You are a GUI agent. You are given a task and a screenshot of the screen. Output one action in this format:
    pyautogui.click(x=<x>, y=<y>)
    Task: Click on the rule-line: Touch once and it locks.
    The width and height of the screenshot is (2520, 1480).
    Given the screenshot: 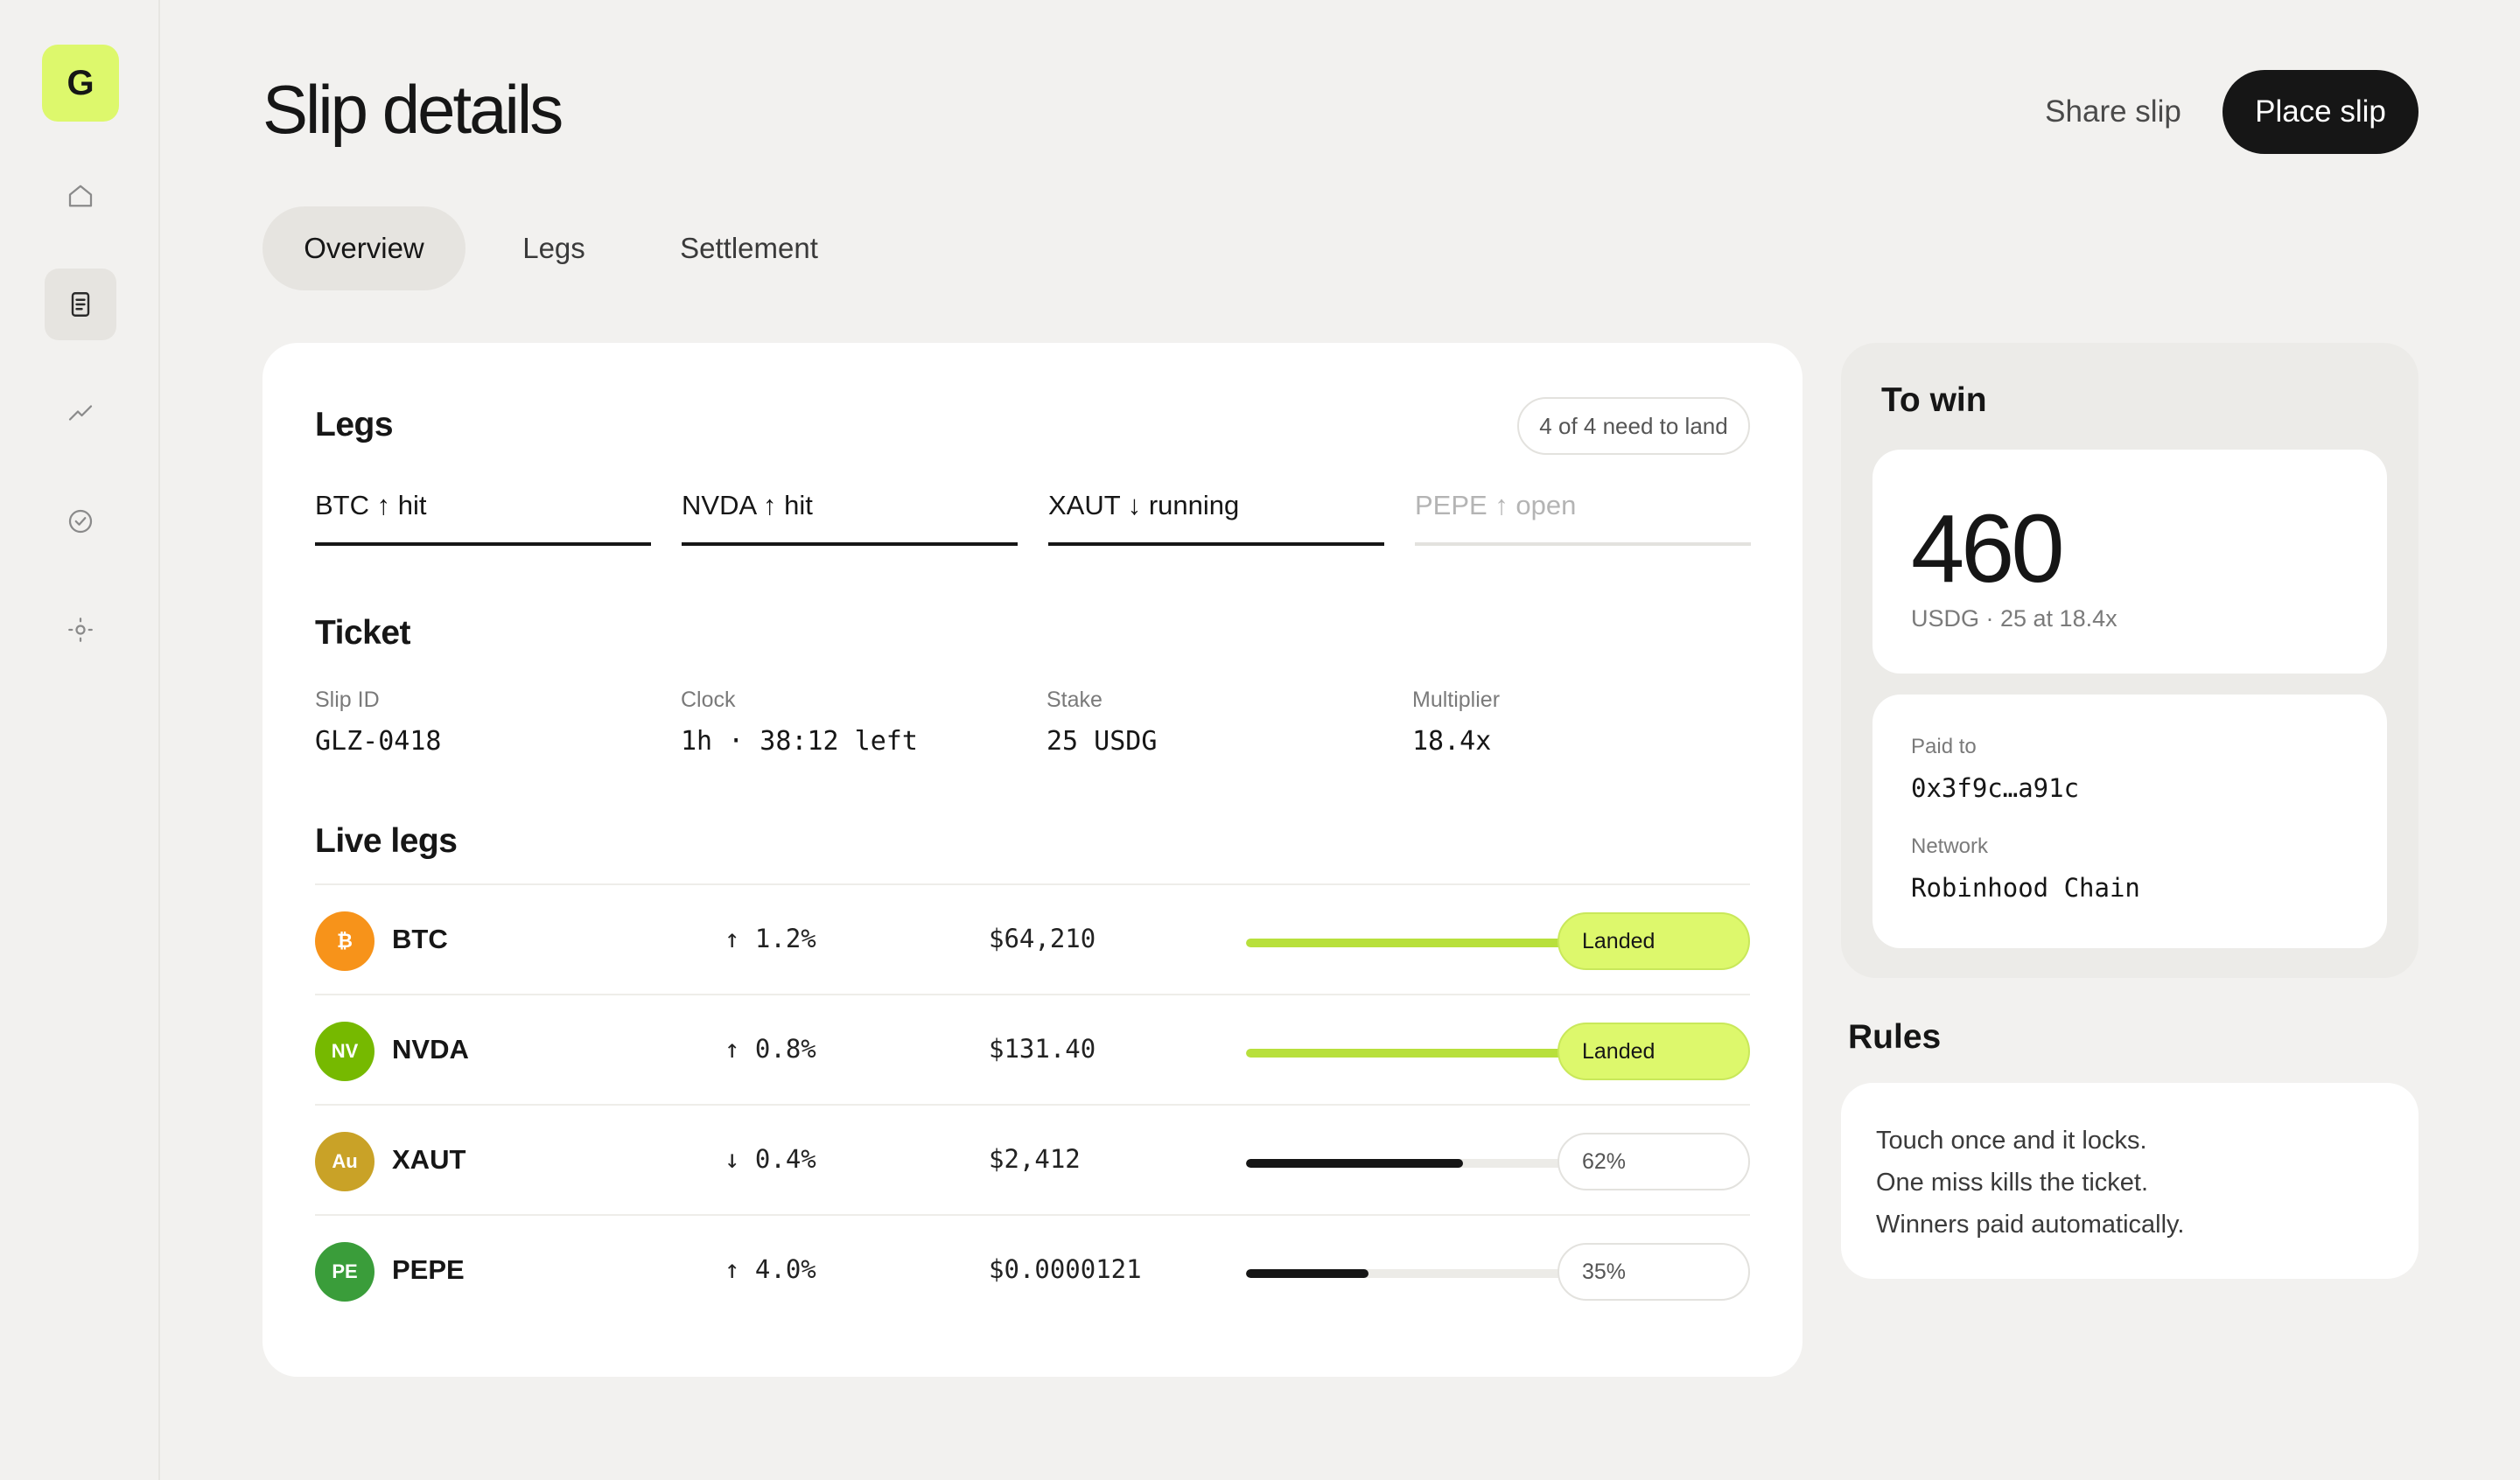 What is the action you would take?
    pyautogui.click(x=2011, y=1141)
    